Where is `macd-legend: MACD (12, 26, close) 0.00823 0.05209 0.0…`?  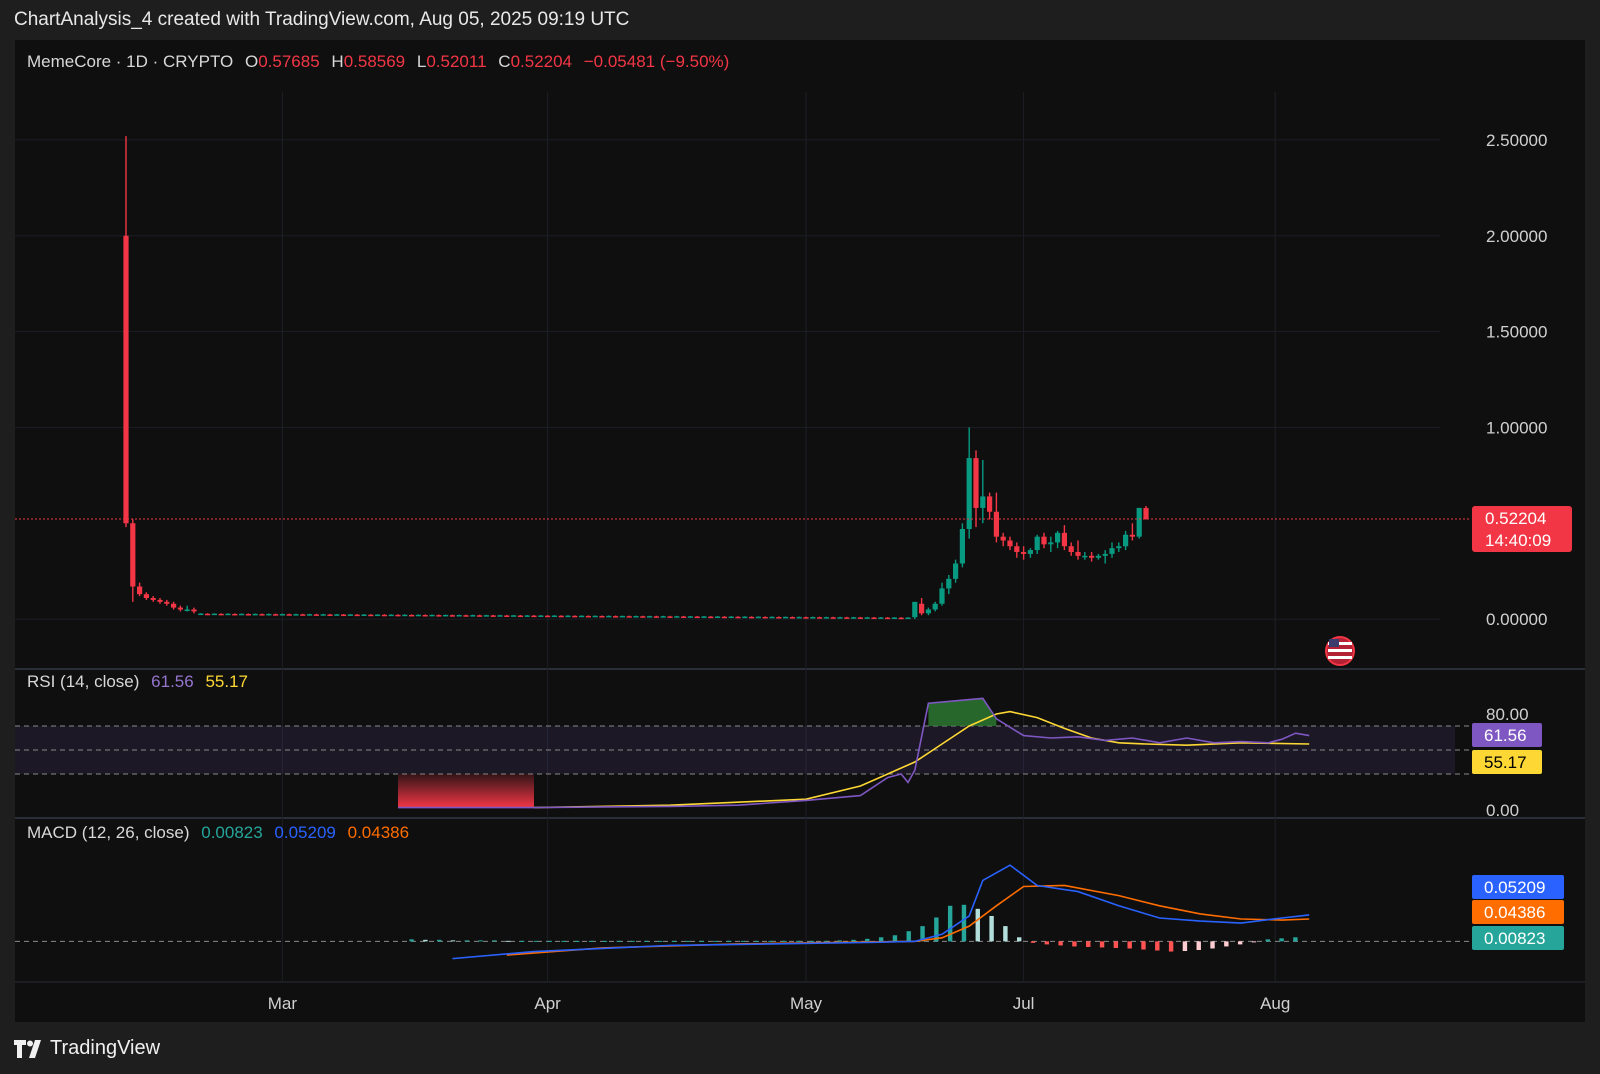
macd-legend: MACD (12, 26, close) 0.00823 0.05209 0.0… is located at coordinates (221, 833).